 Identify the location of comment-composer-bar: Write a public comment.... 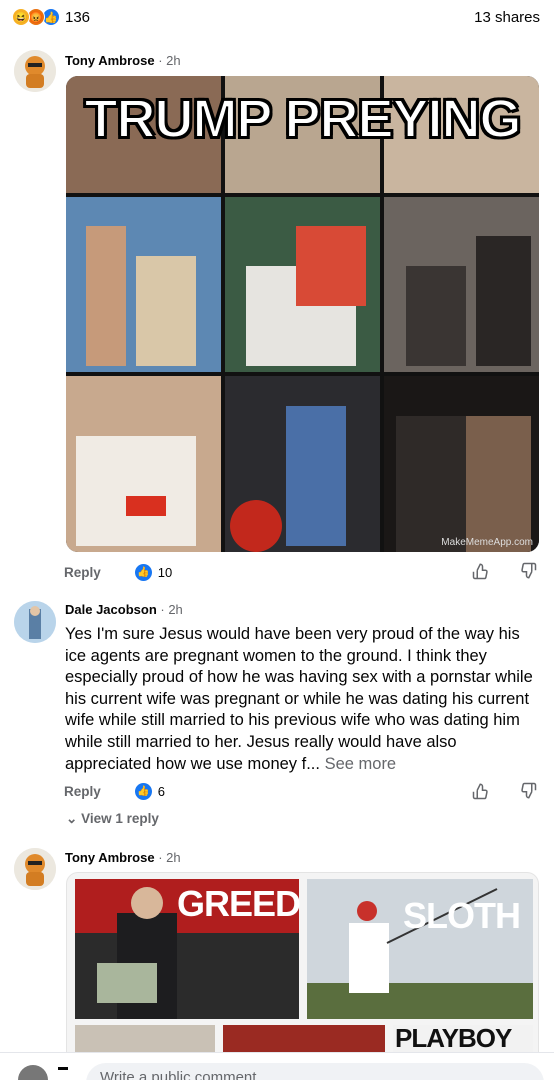
(277, 1066).